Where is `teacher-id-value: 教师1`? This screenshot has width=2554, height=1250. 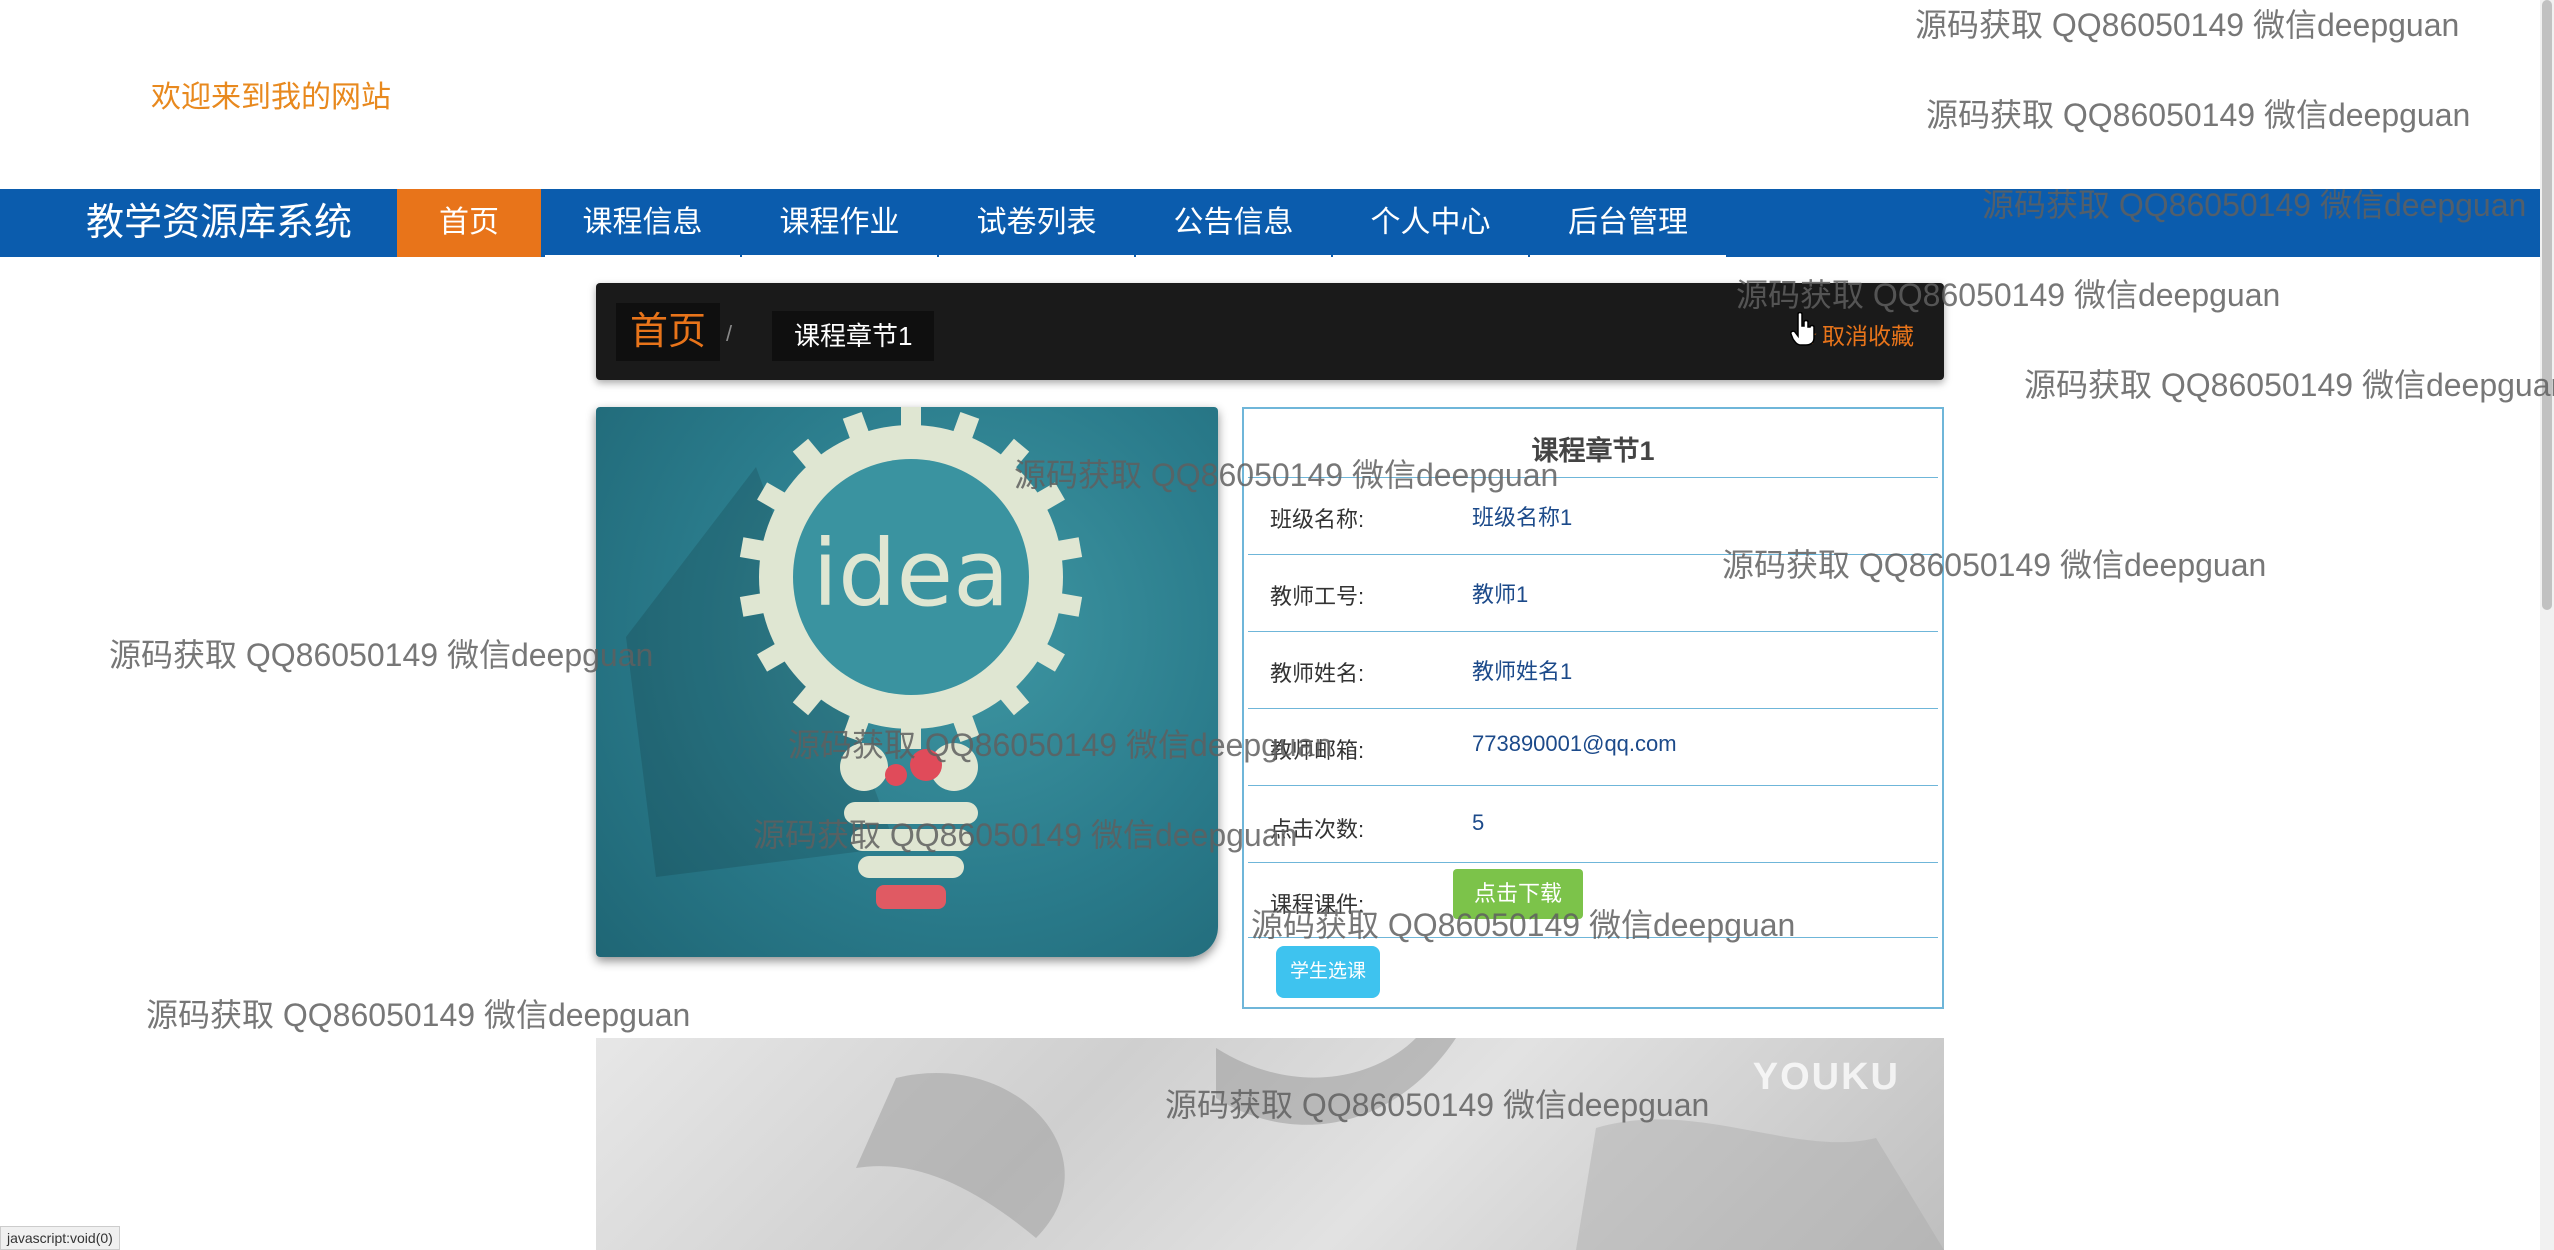
teacher-id-value: 教师1 is located at coordinates (1500, 594).